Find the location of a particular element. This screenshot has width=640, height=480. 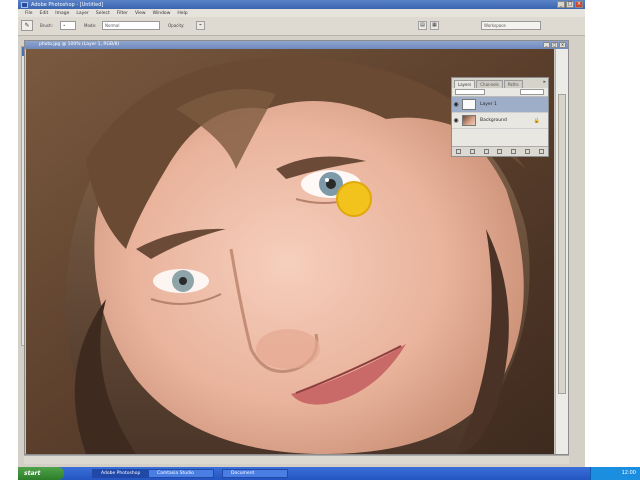

close-button: × is located at coordinates (579, 4).